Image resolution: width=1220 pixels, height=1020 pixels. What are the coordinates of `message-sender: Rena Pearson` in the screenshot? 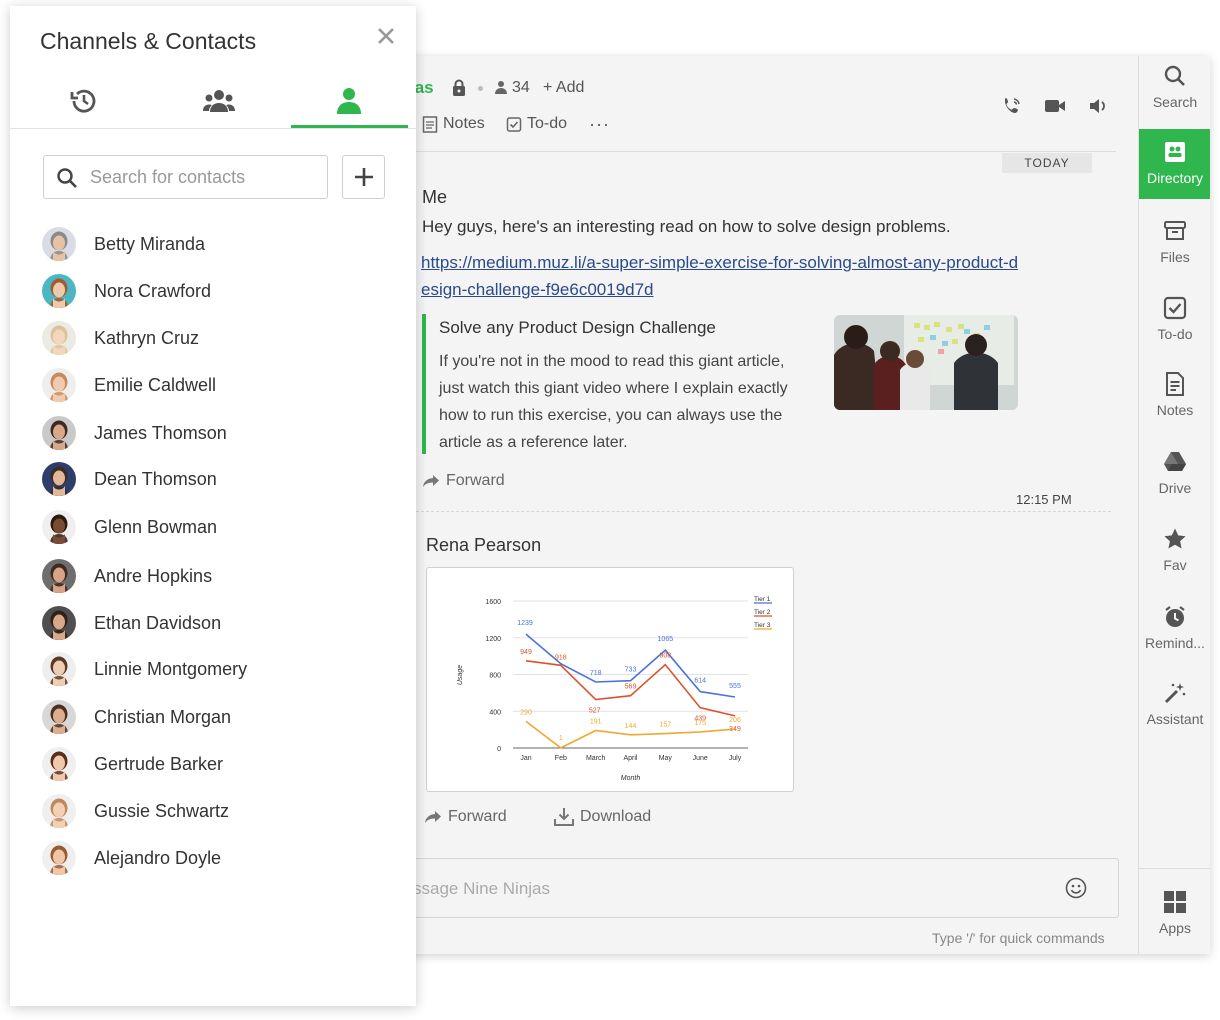 It's located at (483, 545).